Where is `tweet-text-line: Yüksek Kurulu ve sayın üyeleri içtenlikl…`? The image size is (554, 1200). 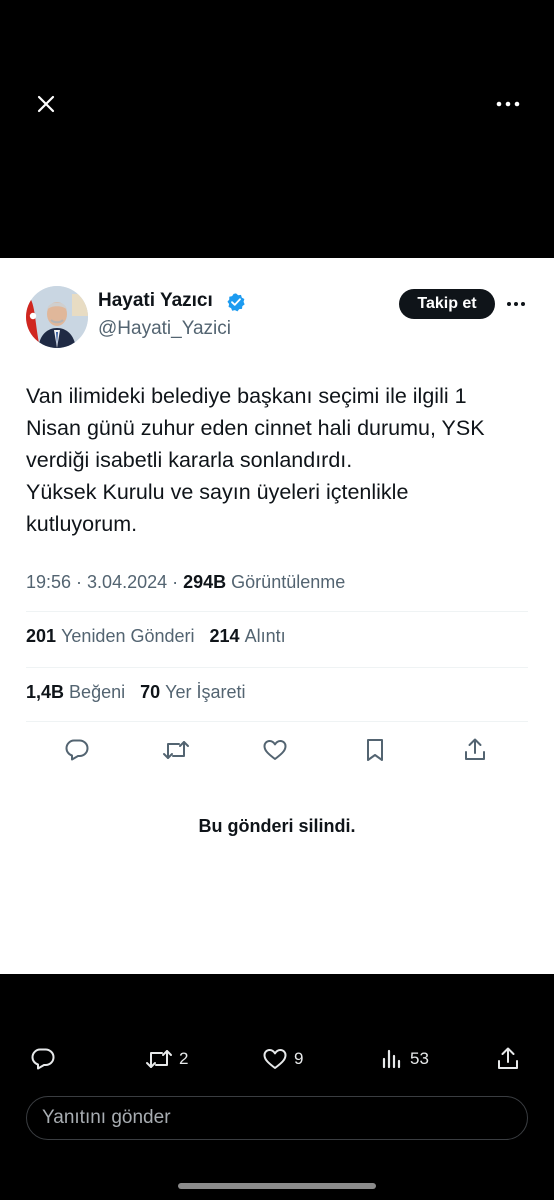 tweet-text-line: Yüksek Kurulu ve sayın üyeleri içtenlikl… is located at coordinates (217, 492).